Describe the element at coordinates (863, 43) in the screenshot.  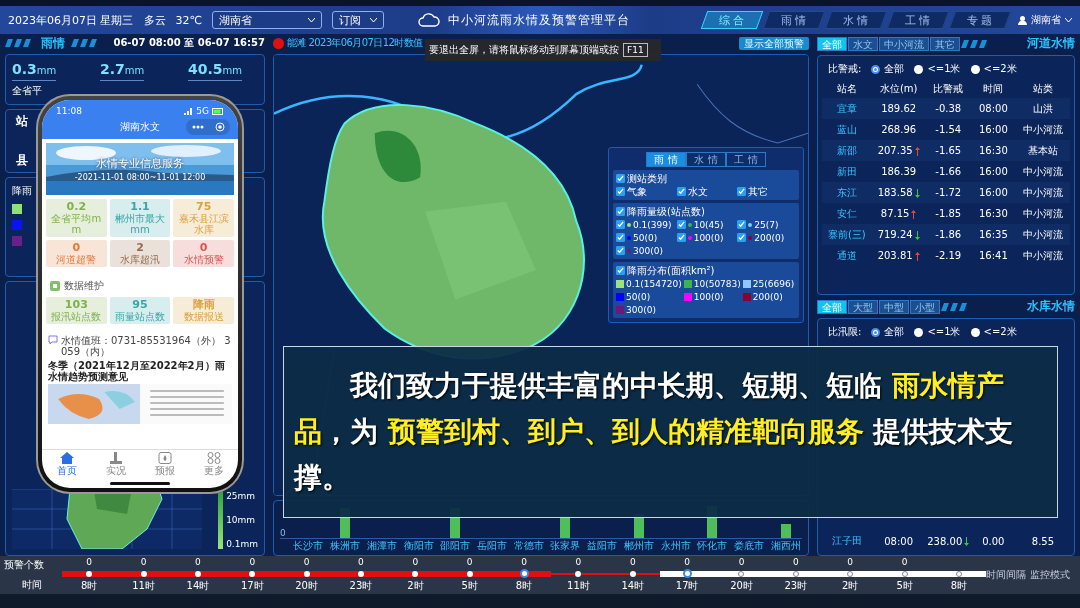
I see `tab: 水文` at that location.